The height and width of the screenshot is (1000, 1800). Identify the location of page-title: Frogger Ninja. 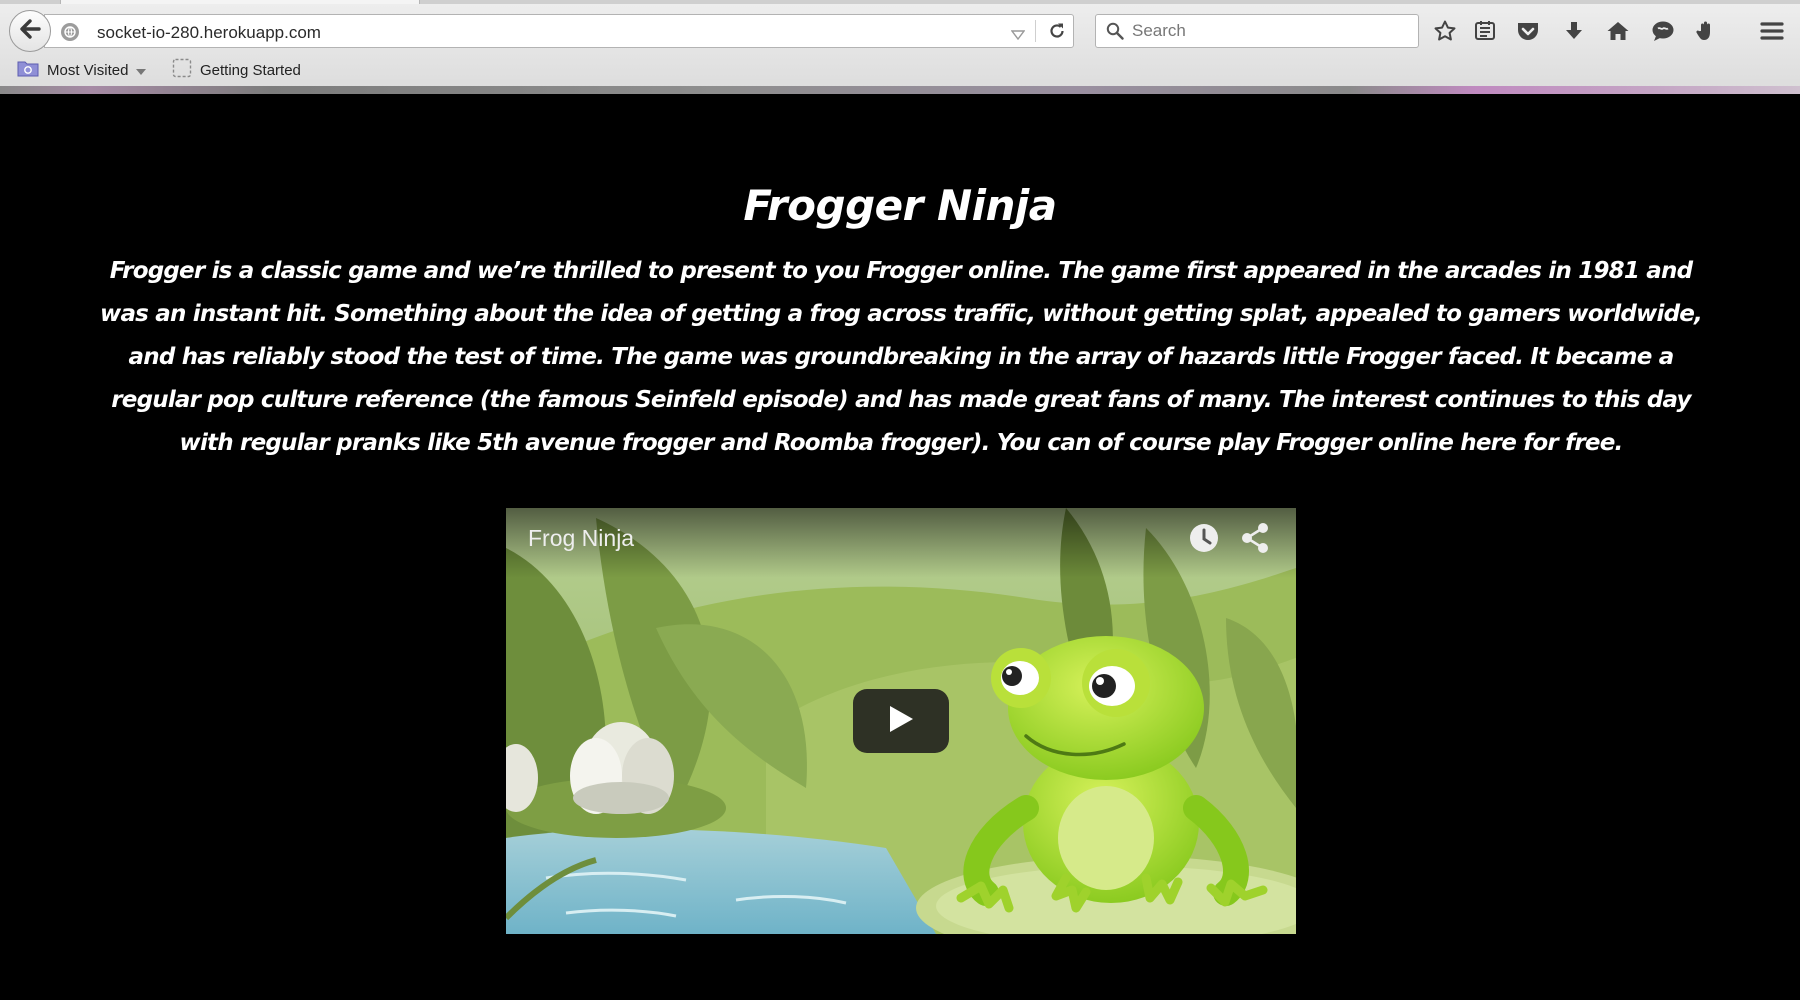
(900, 205).